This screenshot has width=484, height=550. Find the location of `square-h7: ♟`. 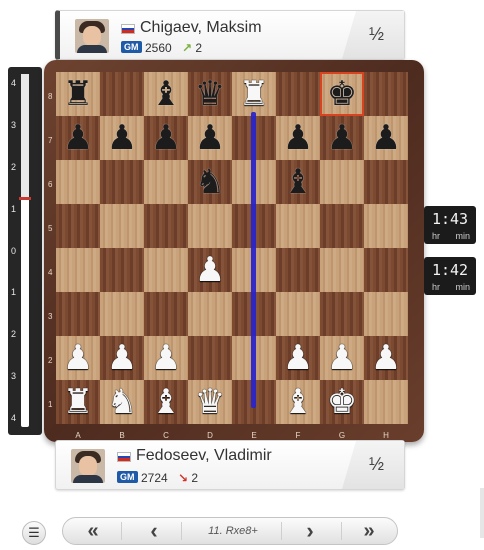

square-h7: ♟ is located at coordinates (386, 138).